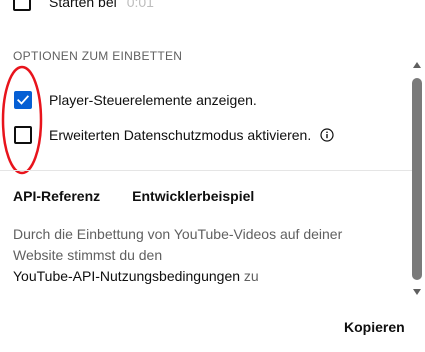 The height and width of the screenshot is (352, 425). I want to click on developer-example-link: Entwicklerbeispiel, so click(193, 196).